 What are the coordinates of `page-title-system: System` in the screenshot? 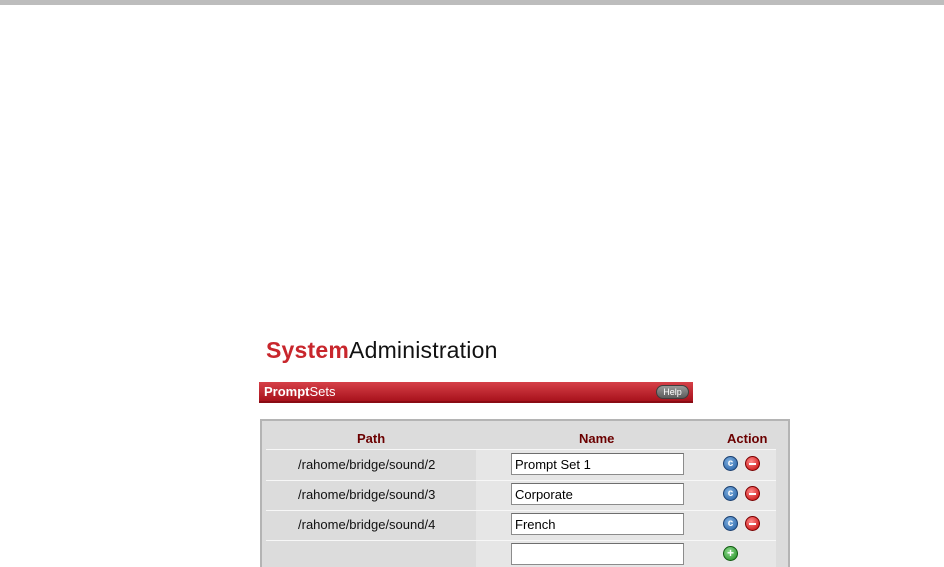 It's located at (308, 350).